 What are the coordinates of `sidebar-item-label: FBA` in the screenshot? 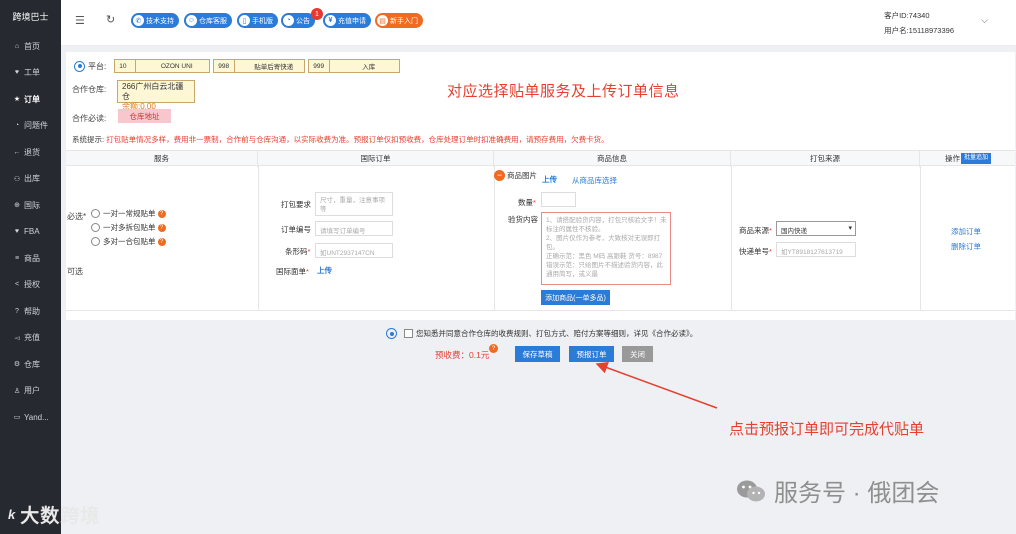 It's located at (32, 232).